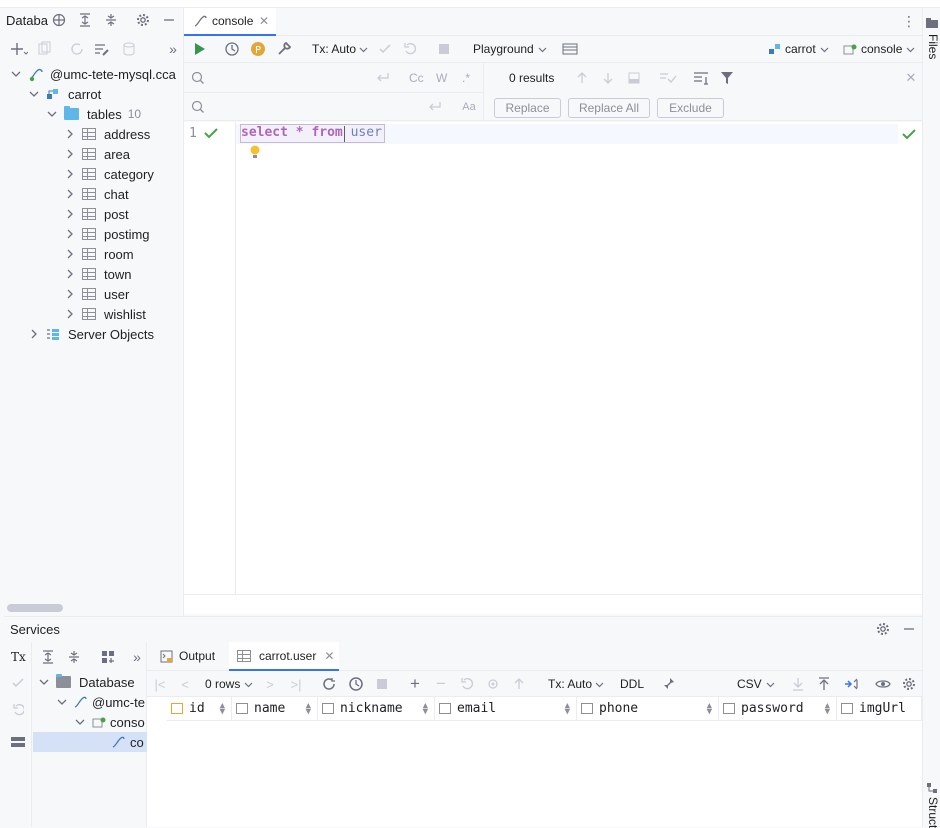 Image resolution: width=940 pixels, height=828 pixels. Describe the element at coordinates (756, 684) in the screenshot. I see `export-format-dropdown: CSV` at that location.